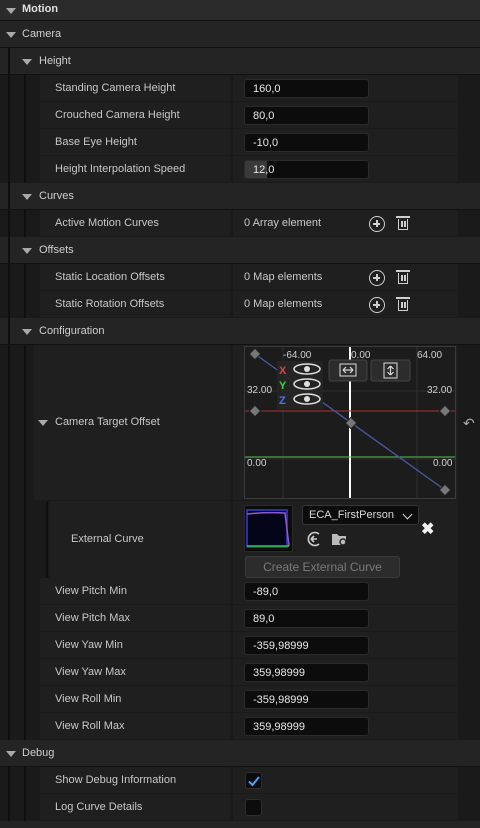 The width and height of the screenshot is (480, 828). What do you see at coordinates (43, 423) in the screenshot?
I see `expand-arrow-icon` at bounding box center [43, 423].